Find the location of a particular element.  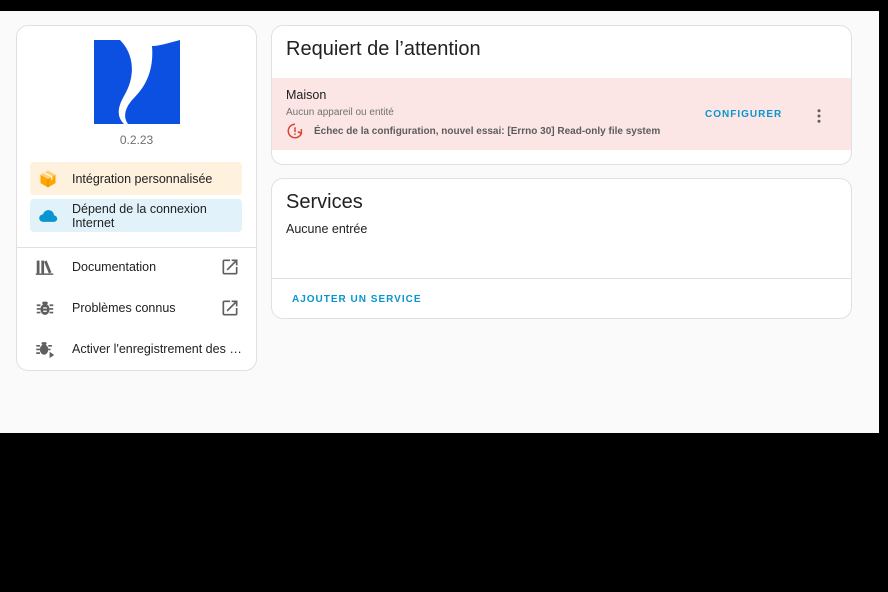

divider is located at coordinates (561, 278).